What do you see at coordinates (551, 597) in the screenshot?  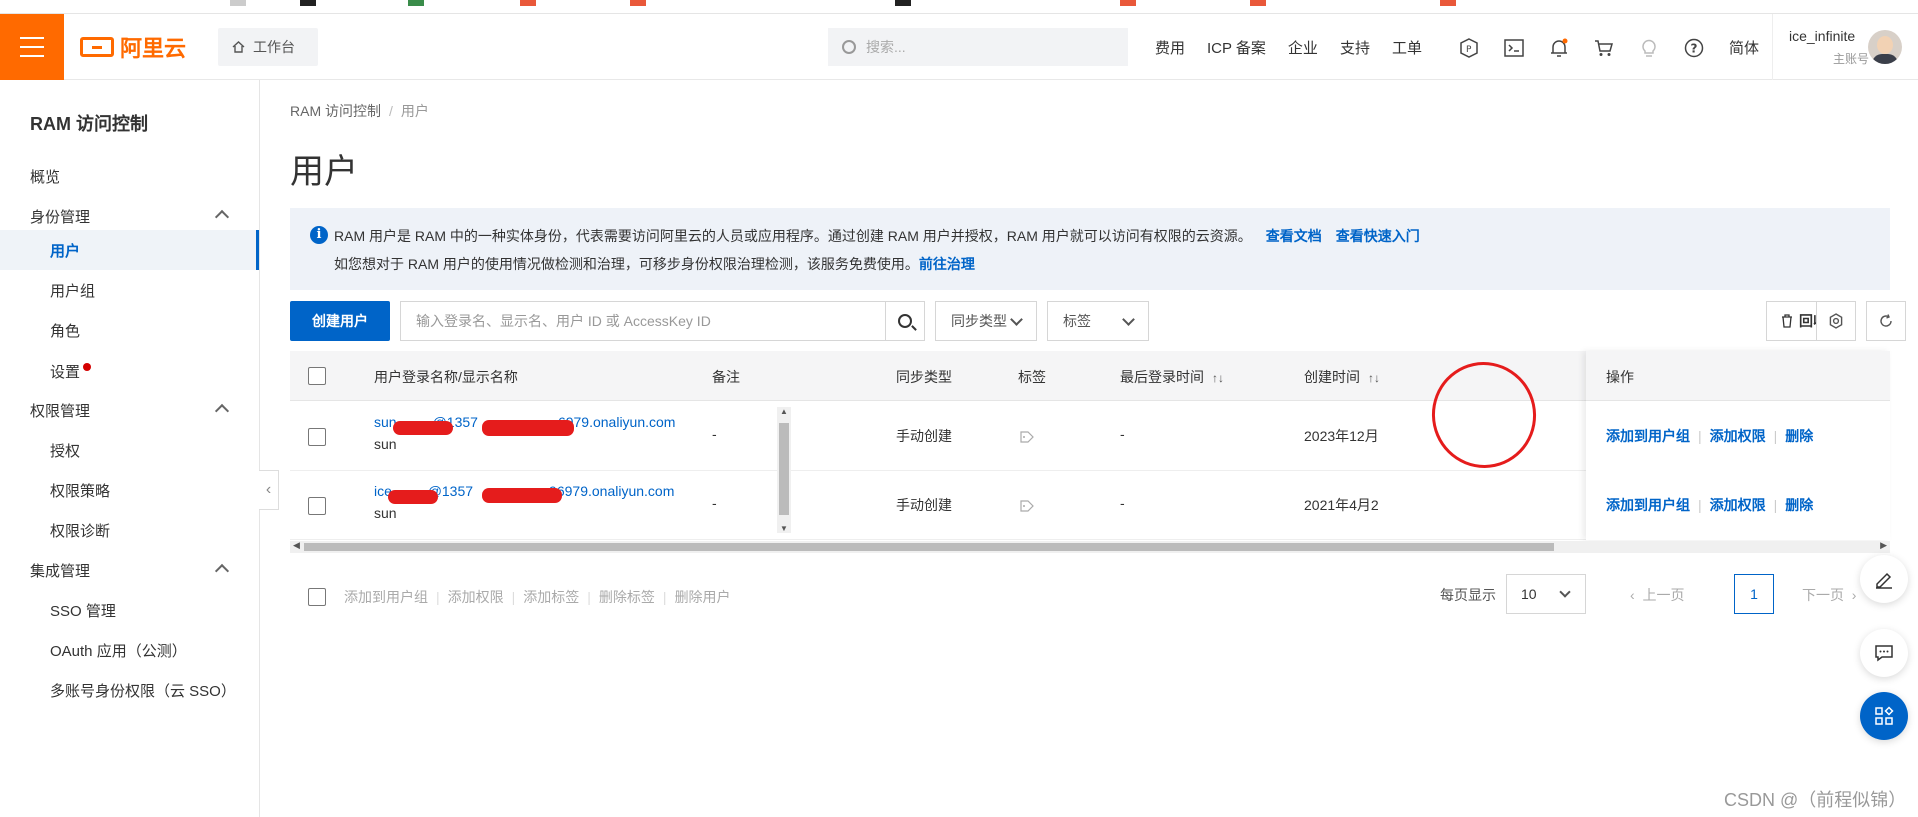 I see `bulk-add-tag: 添加标签` at bounding box center [551, 597].